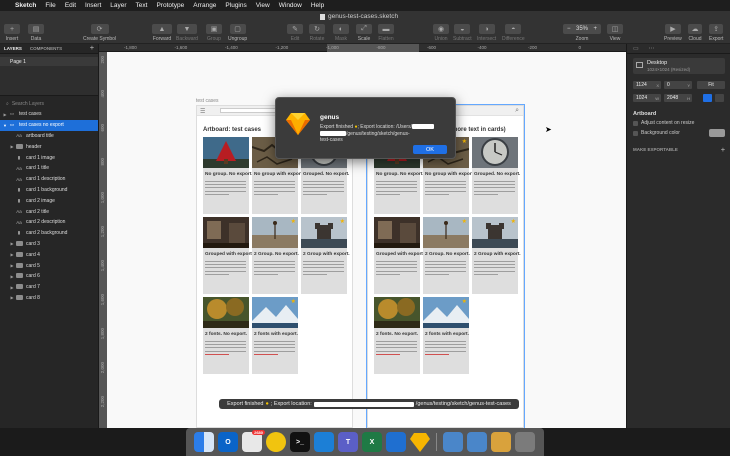  I want to click on menu-edit: Edit, so click(70, 5).